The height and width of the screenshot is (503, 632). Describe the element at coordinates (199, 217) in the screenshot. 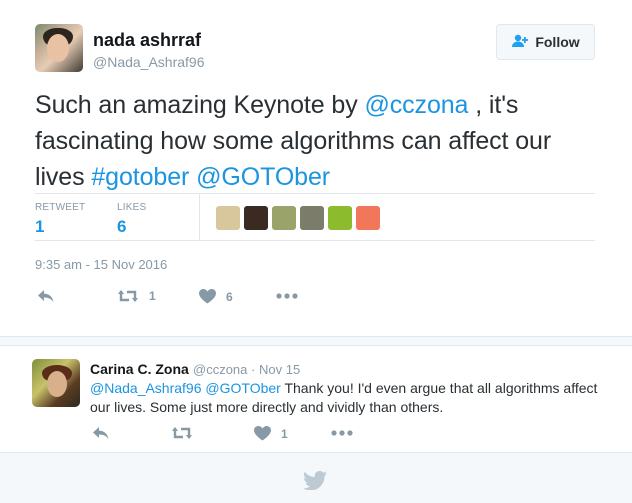

I see `stats-divider` at that location.